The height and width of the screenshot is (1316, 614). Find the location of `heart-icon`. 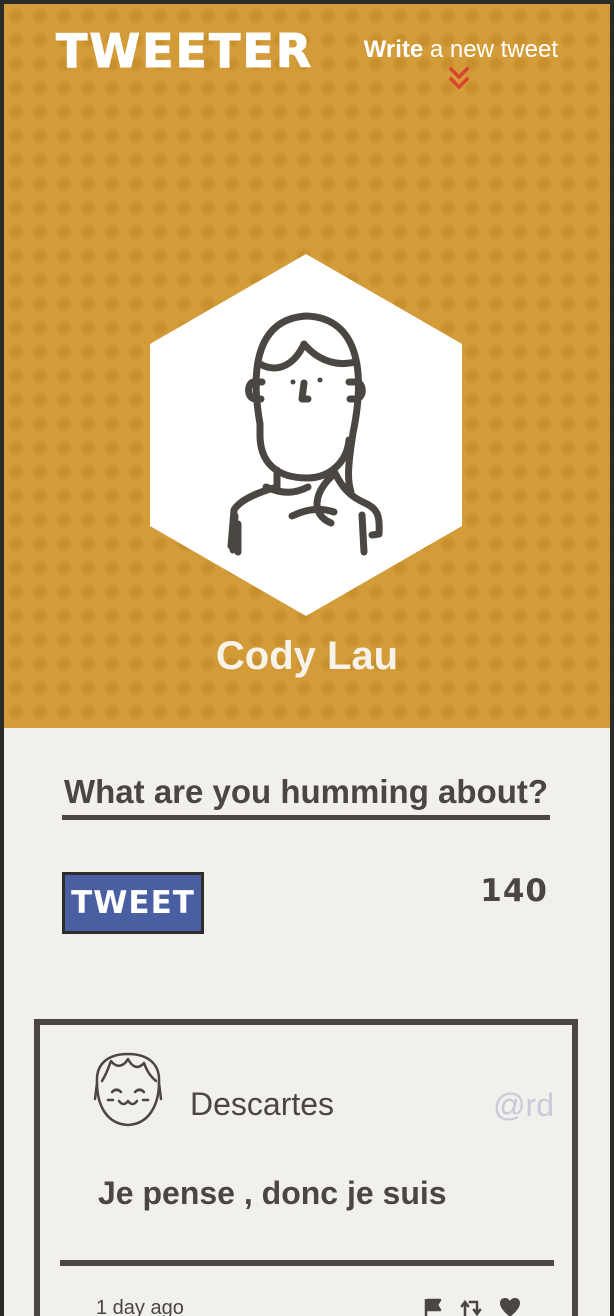

heart-icon is located at coordinates (510, 1306).